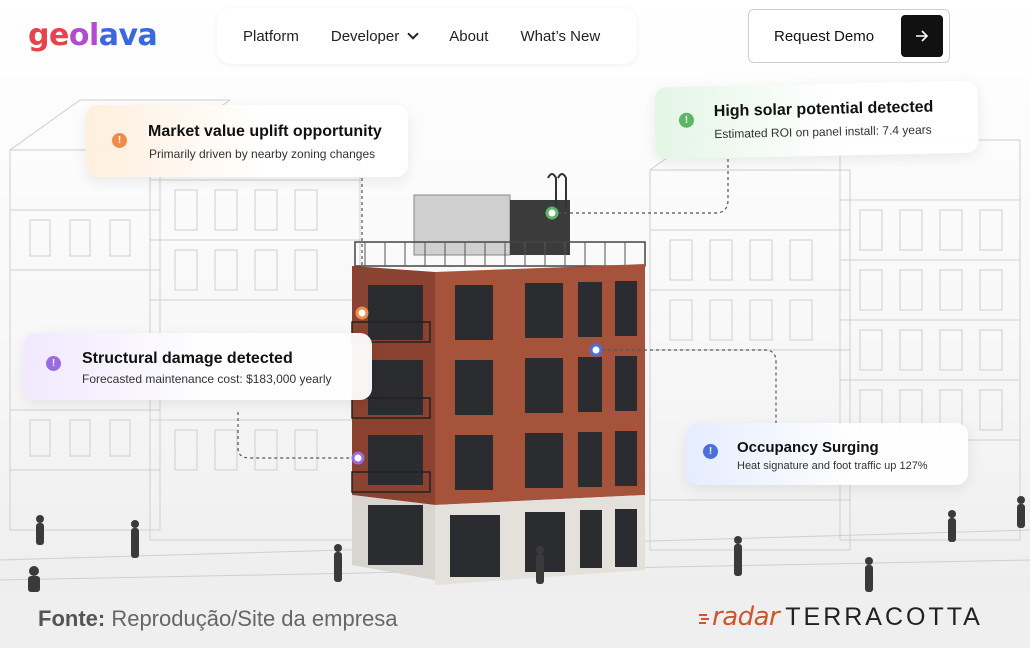  What do you see at coordinates (824, 36) in the screenshot?
I see `request-demo-label: Request Demo` at bounding box center [824, 36].